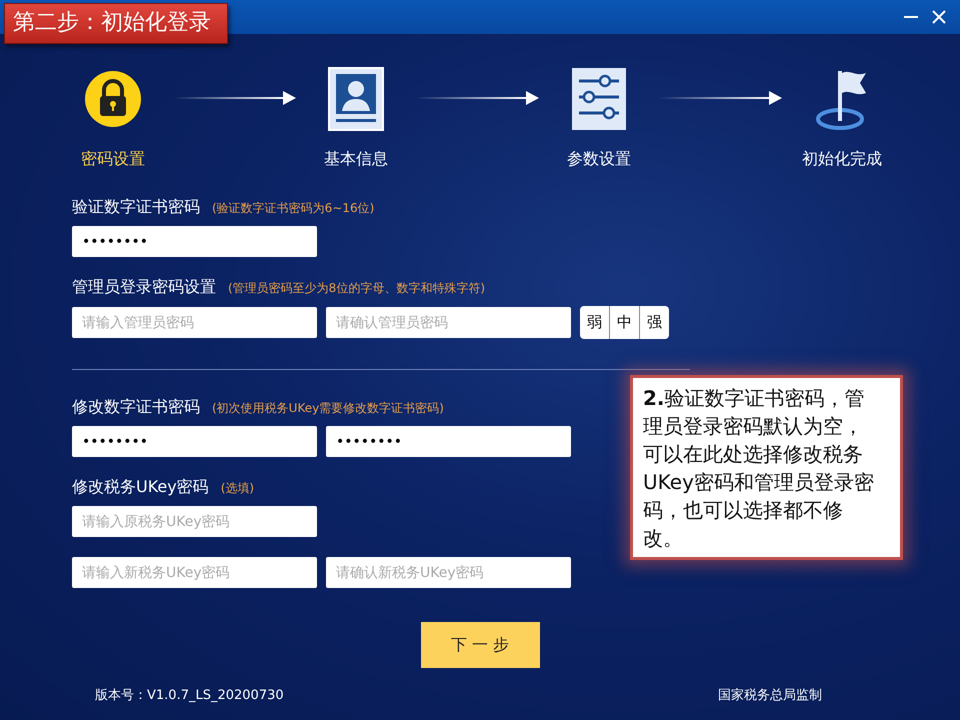 Image resolution: width=960 pixels, height=720 pixels. What do you see at coordinates (448, 572) in the screenshot?
I see `input-field: 请确认新税务UKey密码` at bounding box center [448, 572].